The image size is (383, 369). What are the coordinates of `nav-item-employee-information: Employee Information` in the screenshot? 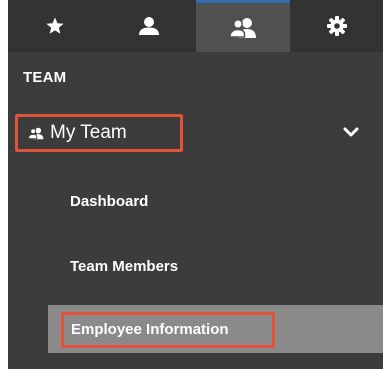 It's located at (215, 329).